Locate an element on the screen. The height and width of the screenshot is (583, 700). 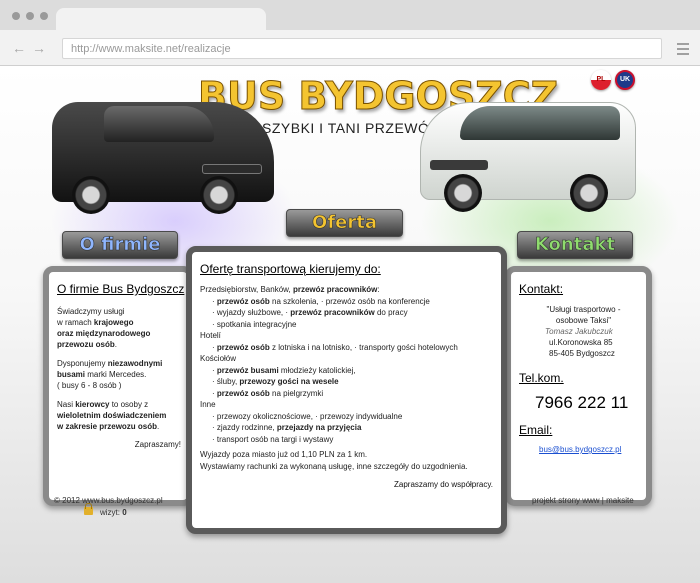
offer-line: · przewóz busami młodzieży katolickiej, is located at coordinates (284, 370).